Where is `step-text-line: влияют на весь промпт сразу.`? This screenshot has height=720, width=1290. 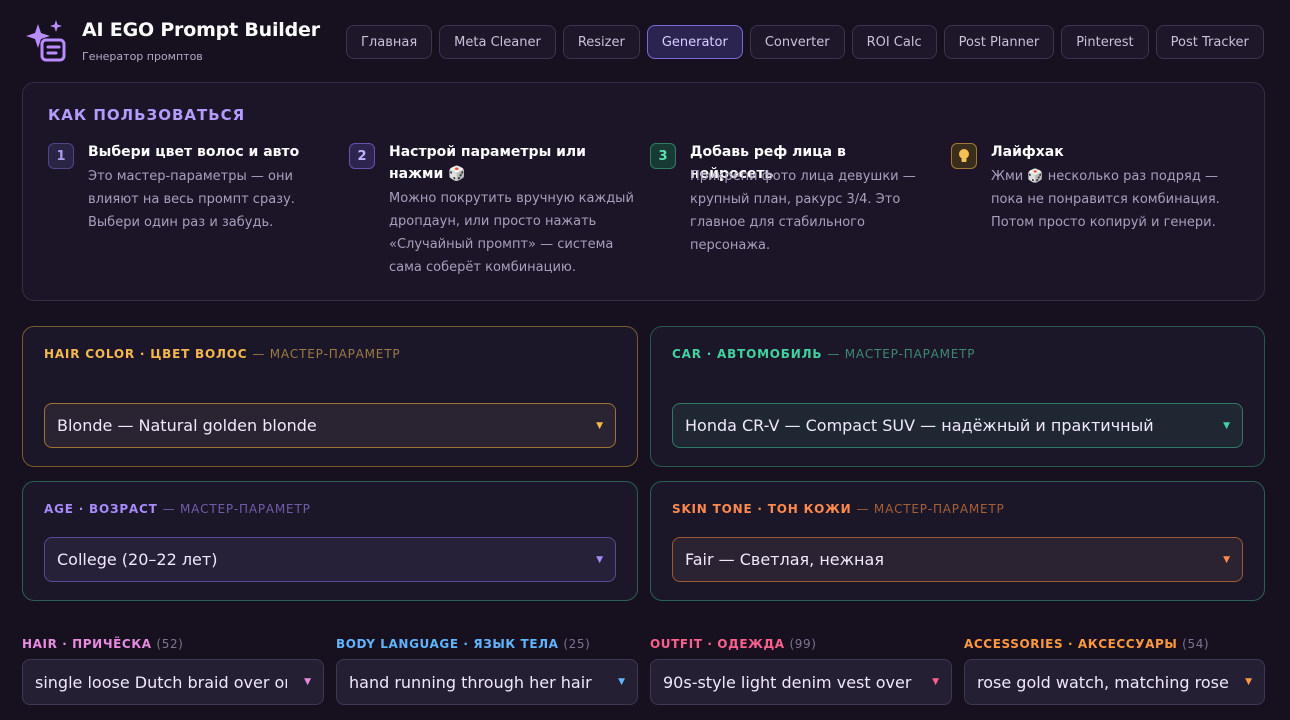 step-text-line: влияют на весь промпт сразу. is located at coordinates (191, 199).